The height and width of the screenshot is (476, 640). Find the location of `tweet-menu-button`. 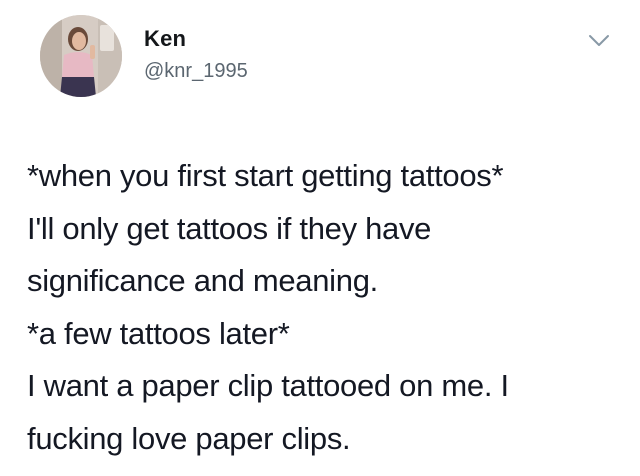

tweet-menu-button is located at coordinates (599, 41).